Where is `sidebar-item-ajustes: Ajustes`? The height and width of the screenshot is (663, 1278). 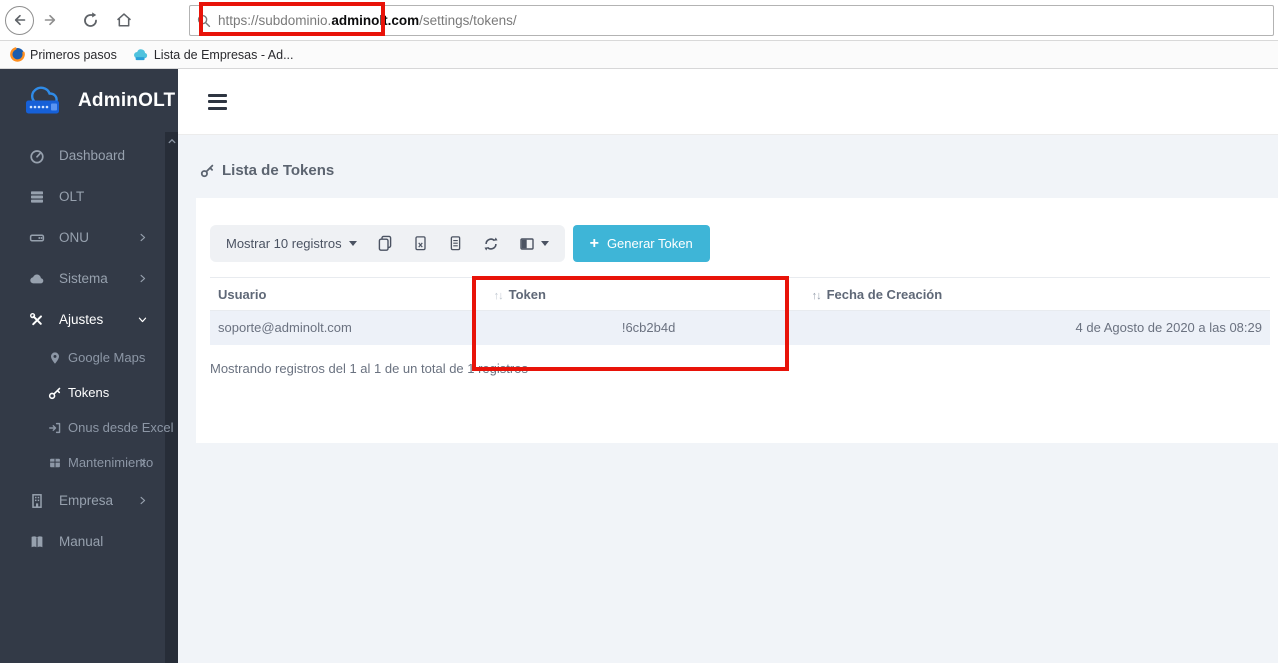 sidebar-item-ajustes: Ajustes is located at coordinates (89, 319).